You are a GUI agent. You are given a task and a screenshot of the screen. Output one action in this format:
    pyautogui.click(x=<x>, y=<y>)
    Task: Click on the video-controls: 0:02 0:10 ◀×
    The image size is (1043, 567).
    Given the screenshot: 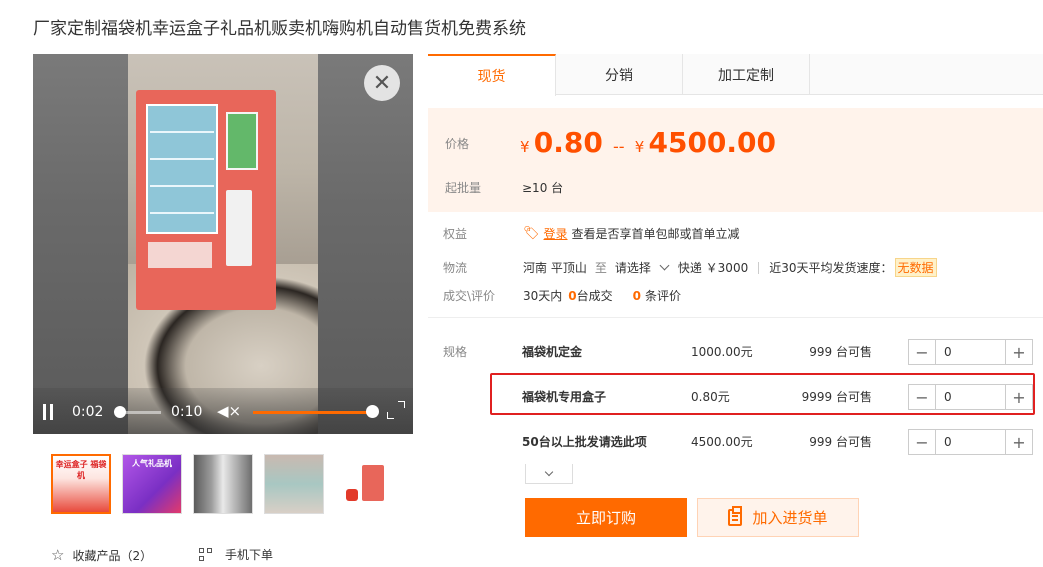 What is the action you would take?
    pyautogui.click(x=223, y=411)
    